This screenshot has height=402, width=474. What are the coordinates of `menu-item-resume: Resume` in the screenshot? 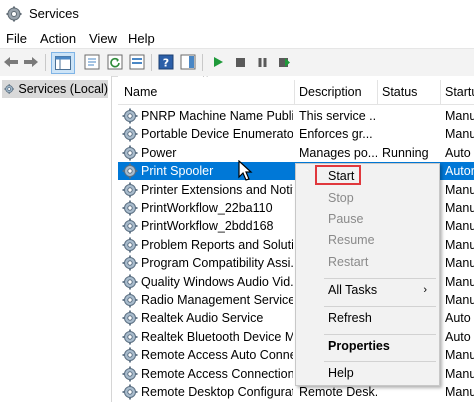 It's located at (367, 240).